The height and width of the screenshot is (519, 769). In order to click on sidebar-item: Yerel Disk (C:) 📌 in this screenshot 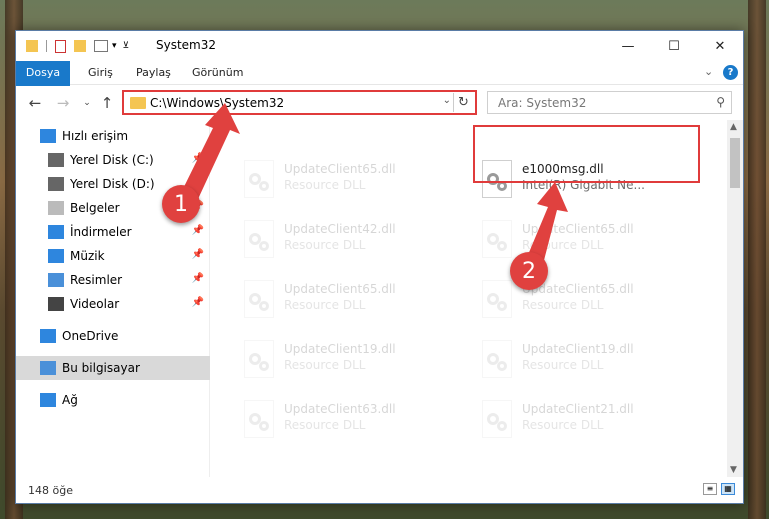, I will do `click(113, 160)`.